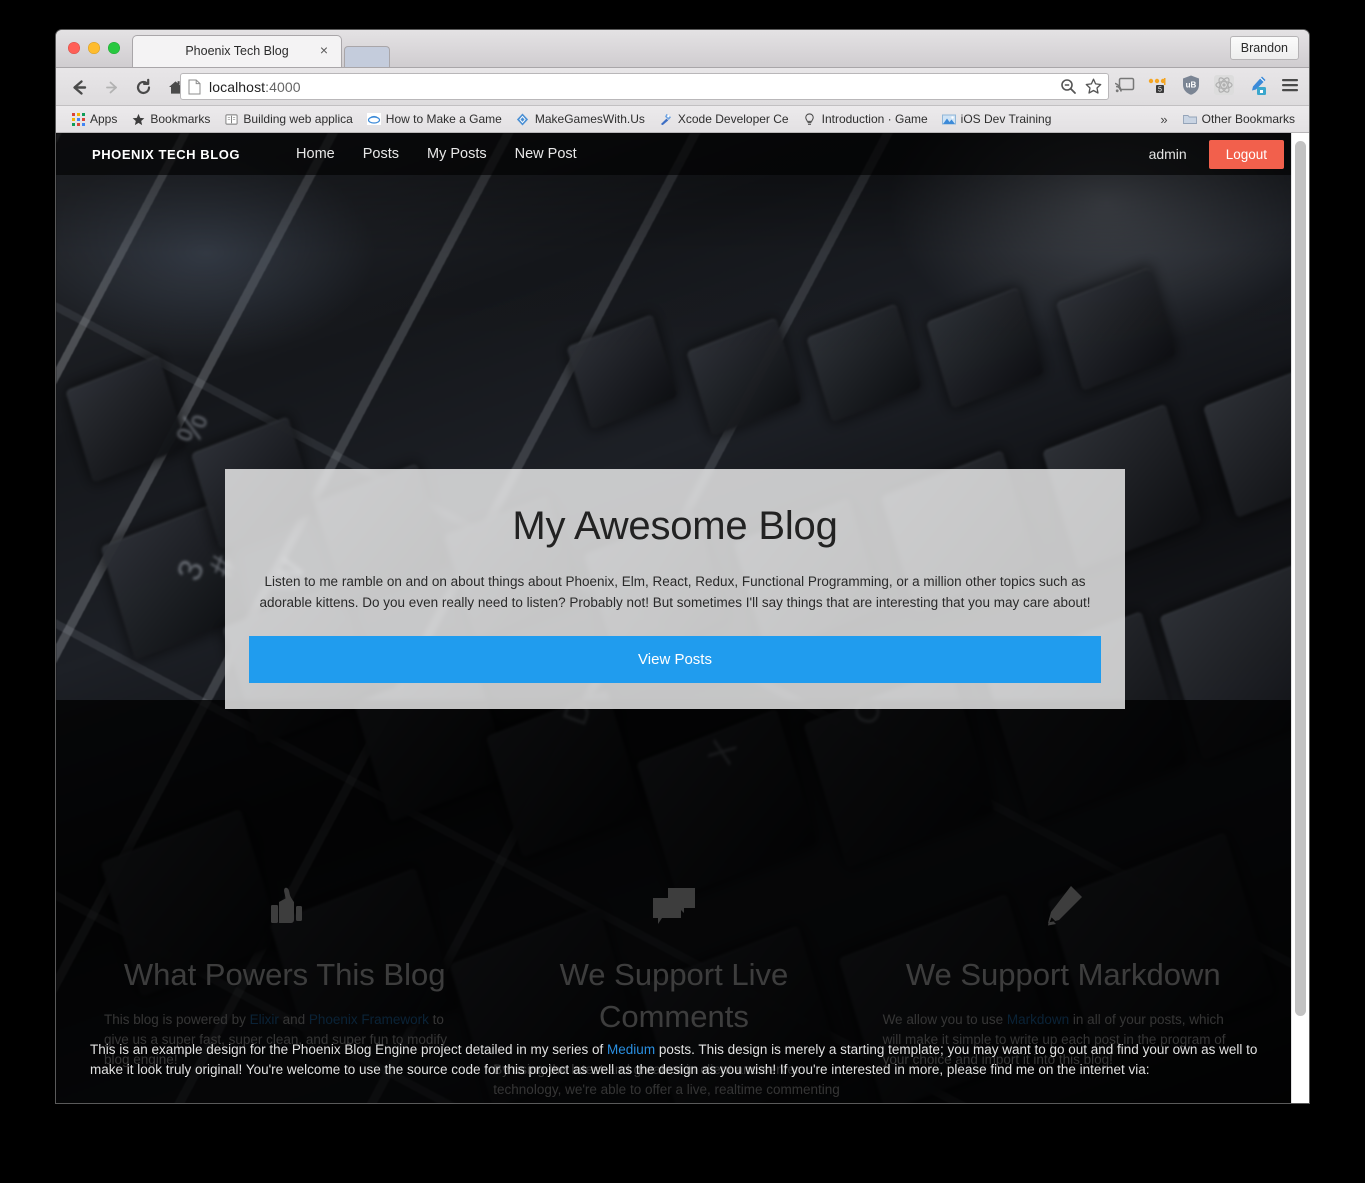  What do you see at coordinates (111, 87) in the screenshot?
I see `forward-arrow-icon` at bounding box center [111, 87].